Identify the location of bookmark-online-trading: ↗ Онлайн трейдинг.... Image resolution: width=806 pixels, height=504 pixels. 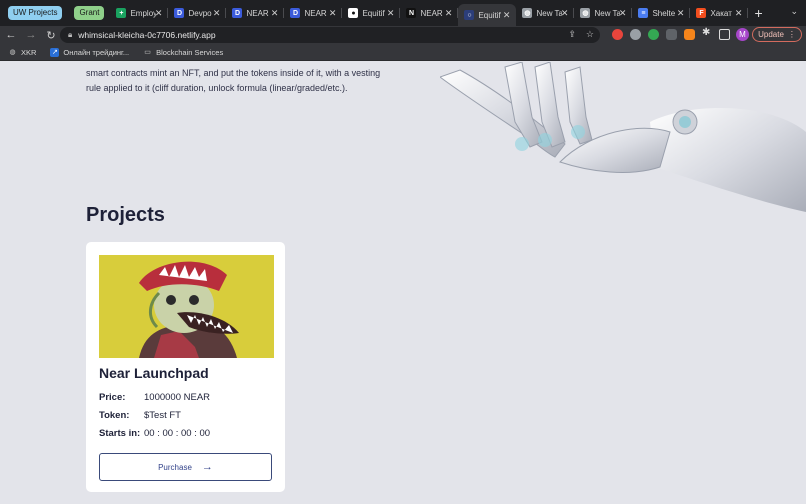
(90, 52).